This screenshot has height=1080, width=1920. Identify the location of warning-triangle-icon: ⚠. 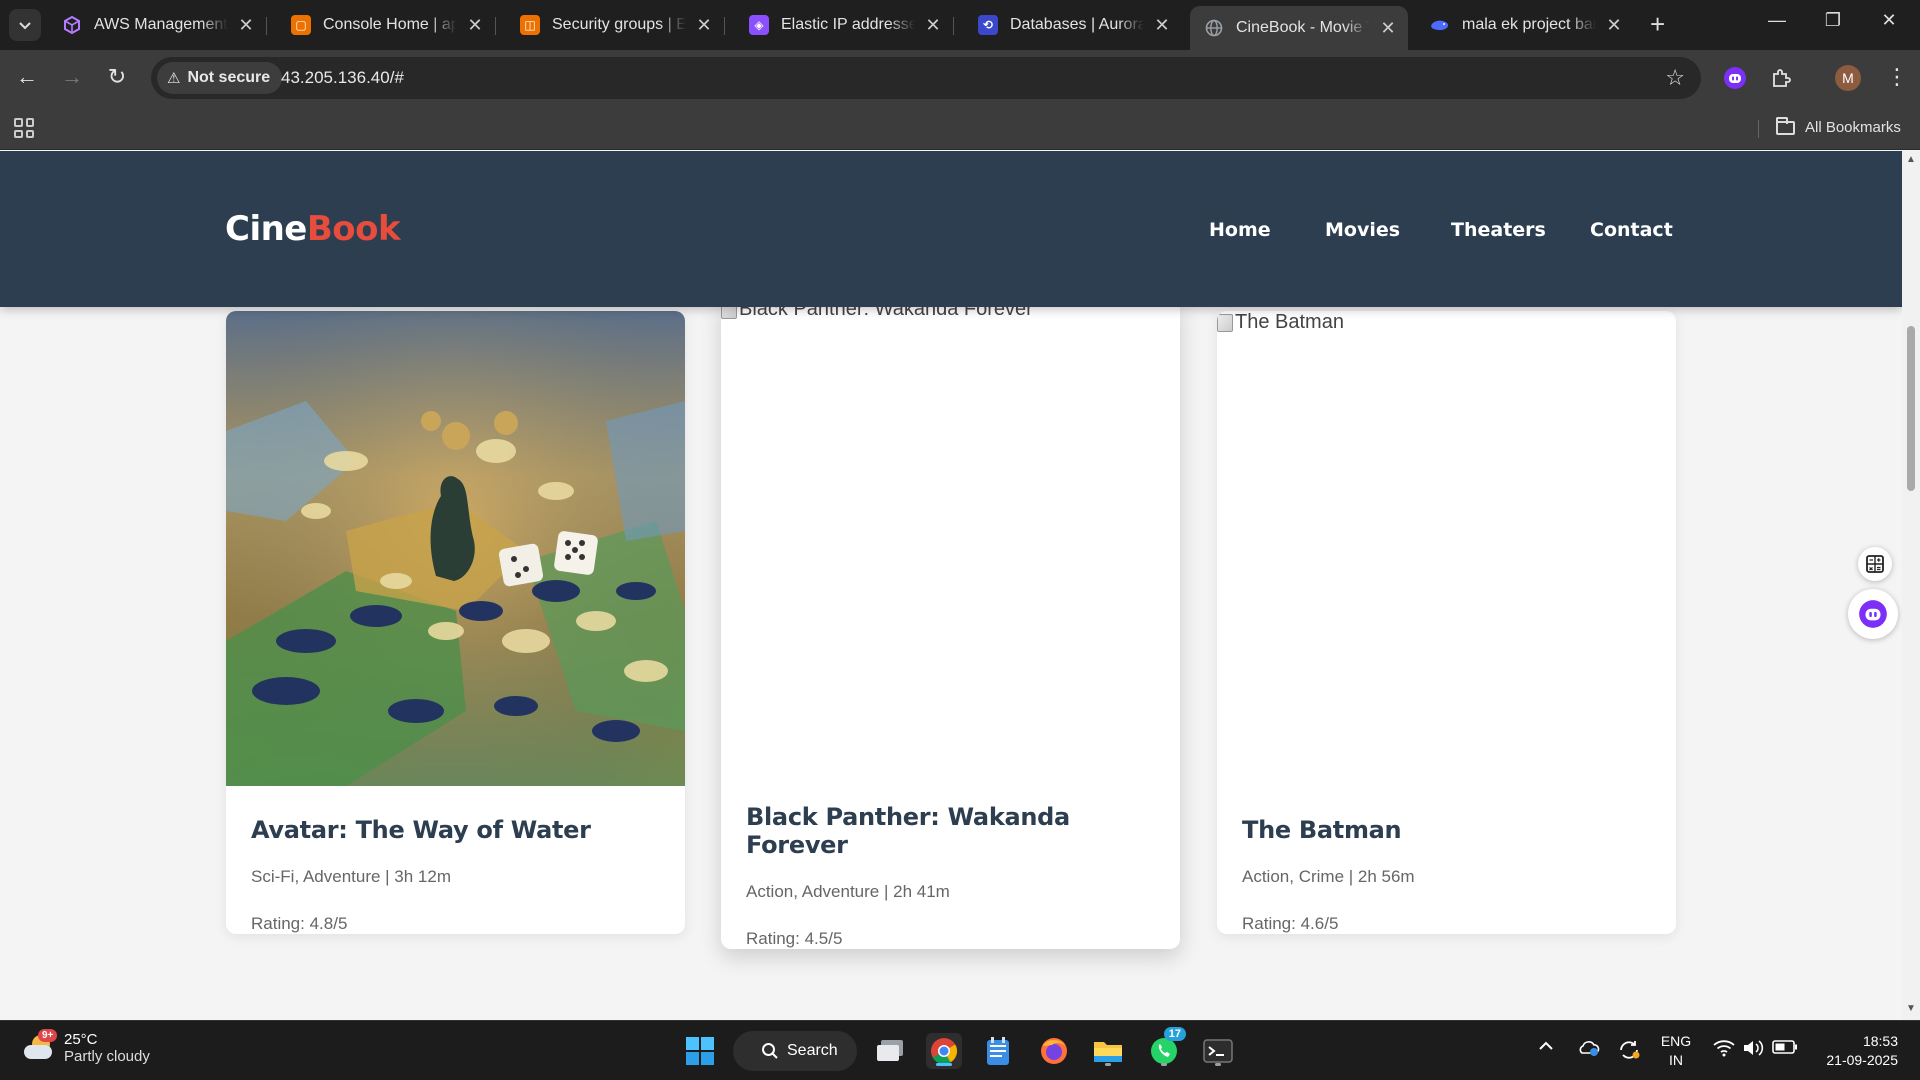
(174, 78).